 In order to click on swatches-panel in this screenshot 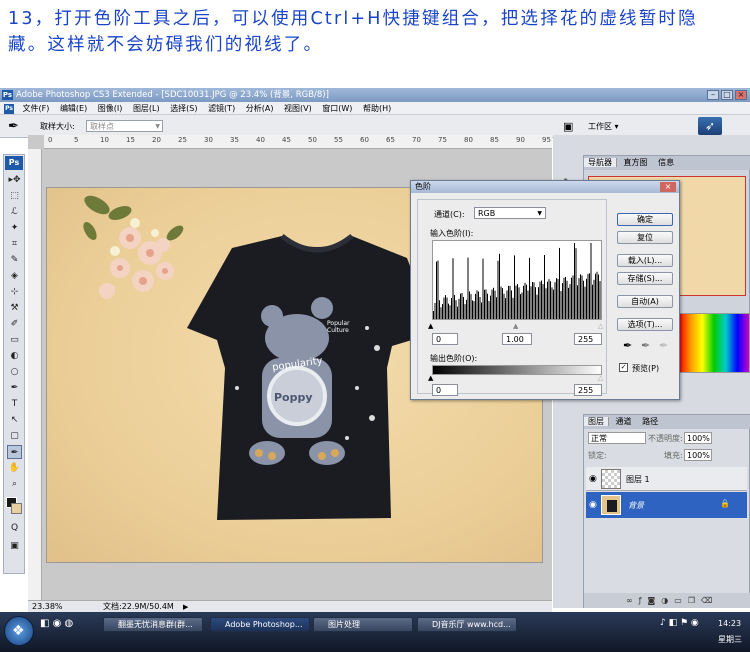, I will do `click(714, 343)`.